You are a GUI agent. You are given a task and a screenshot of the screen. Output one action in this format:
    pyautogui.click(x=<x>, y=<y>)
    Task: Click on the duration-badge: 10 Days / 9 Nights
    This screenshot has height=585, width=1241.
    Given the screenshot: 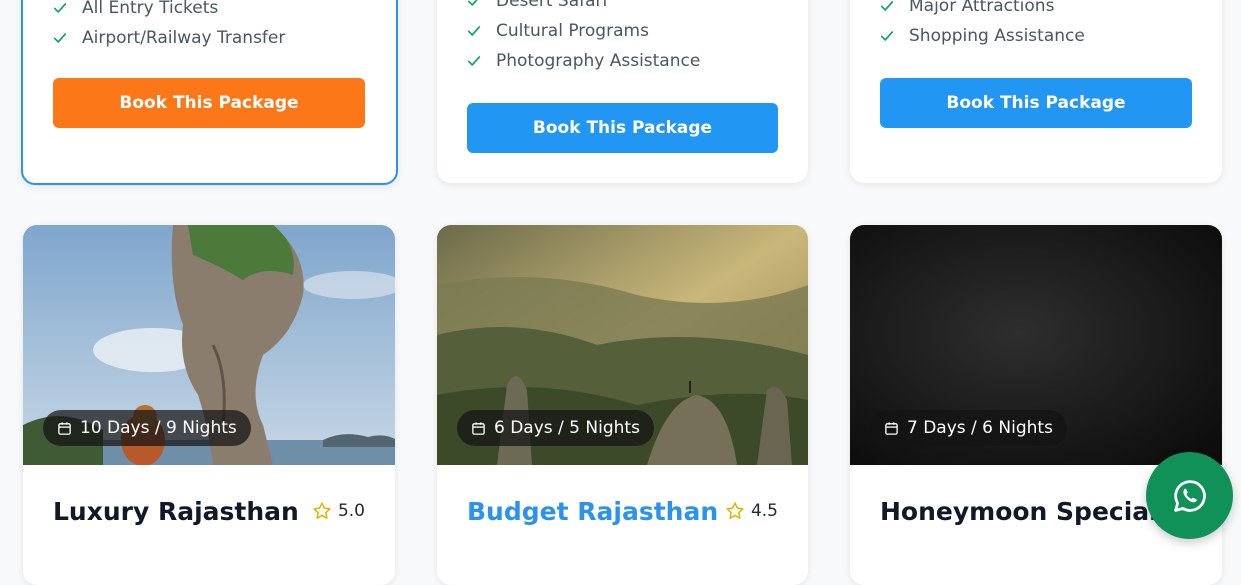 What is the action you would take?
    pyautogui.click(x=147, y=428)
    